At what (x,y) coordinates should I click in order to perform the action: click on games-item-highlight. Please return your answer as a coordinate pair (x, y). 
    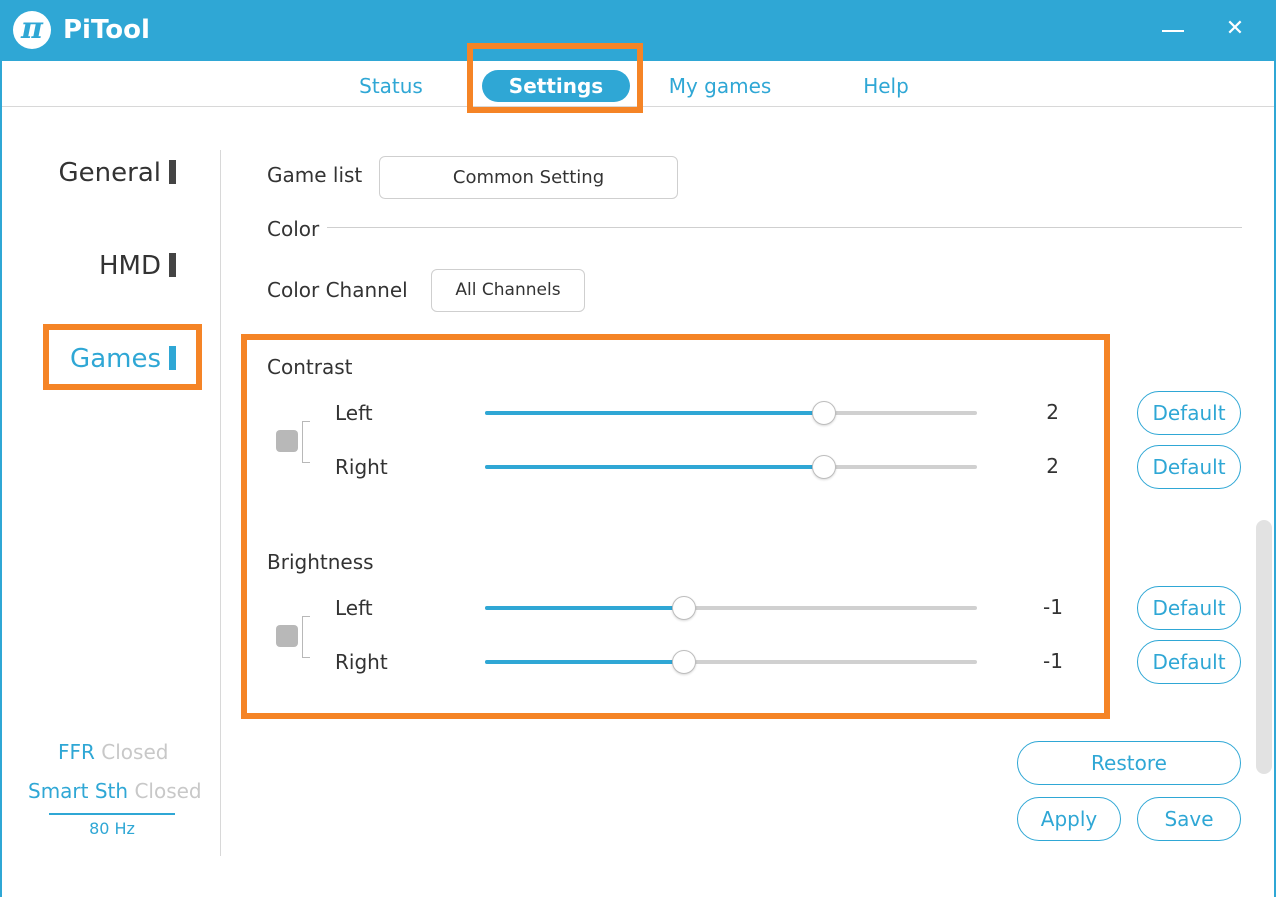
    Looking at the image, I should click on (122, 357).